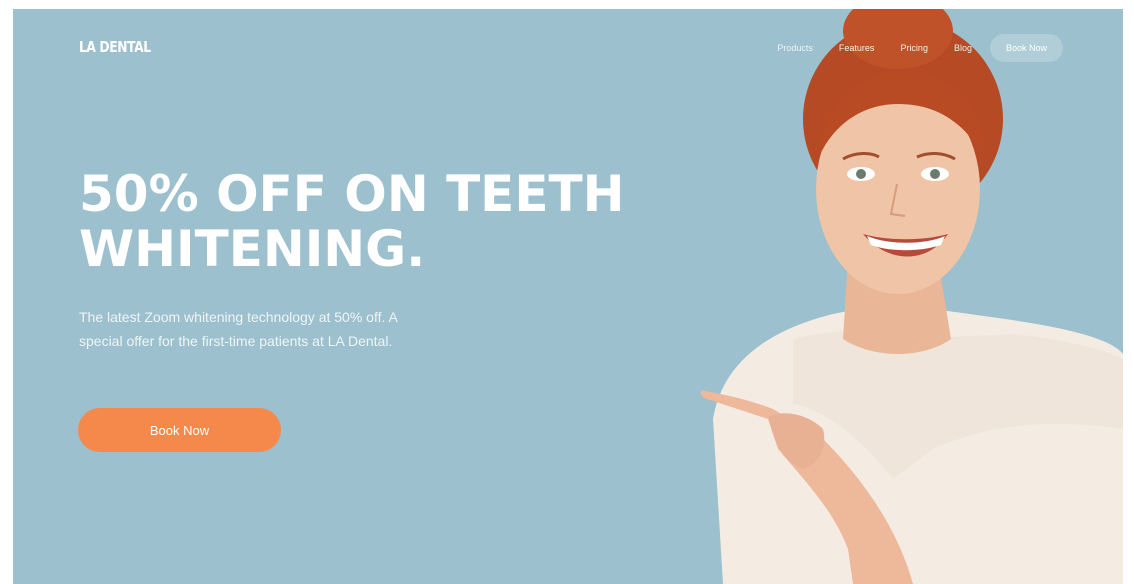 This screenshot has height=584, width=1134. Describe the element at coordinates (857, 48) in the screenshot. I see `nav-link-features: Features` at that location.